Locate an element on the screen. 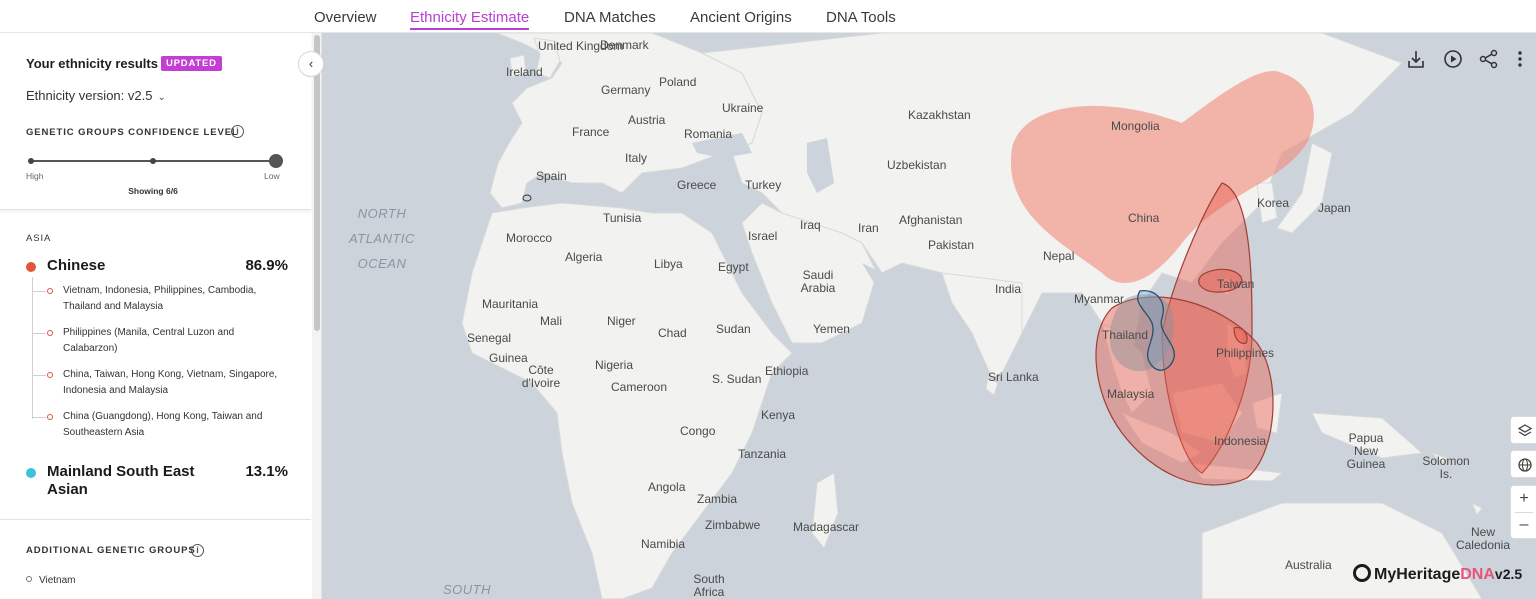 The image size is (1536, 599). confidence-slider-handle is located at coordinates (276, 161).